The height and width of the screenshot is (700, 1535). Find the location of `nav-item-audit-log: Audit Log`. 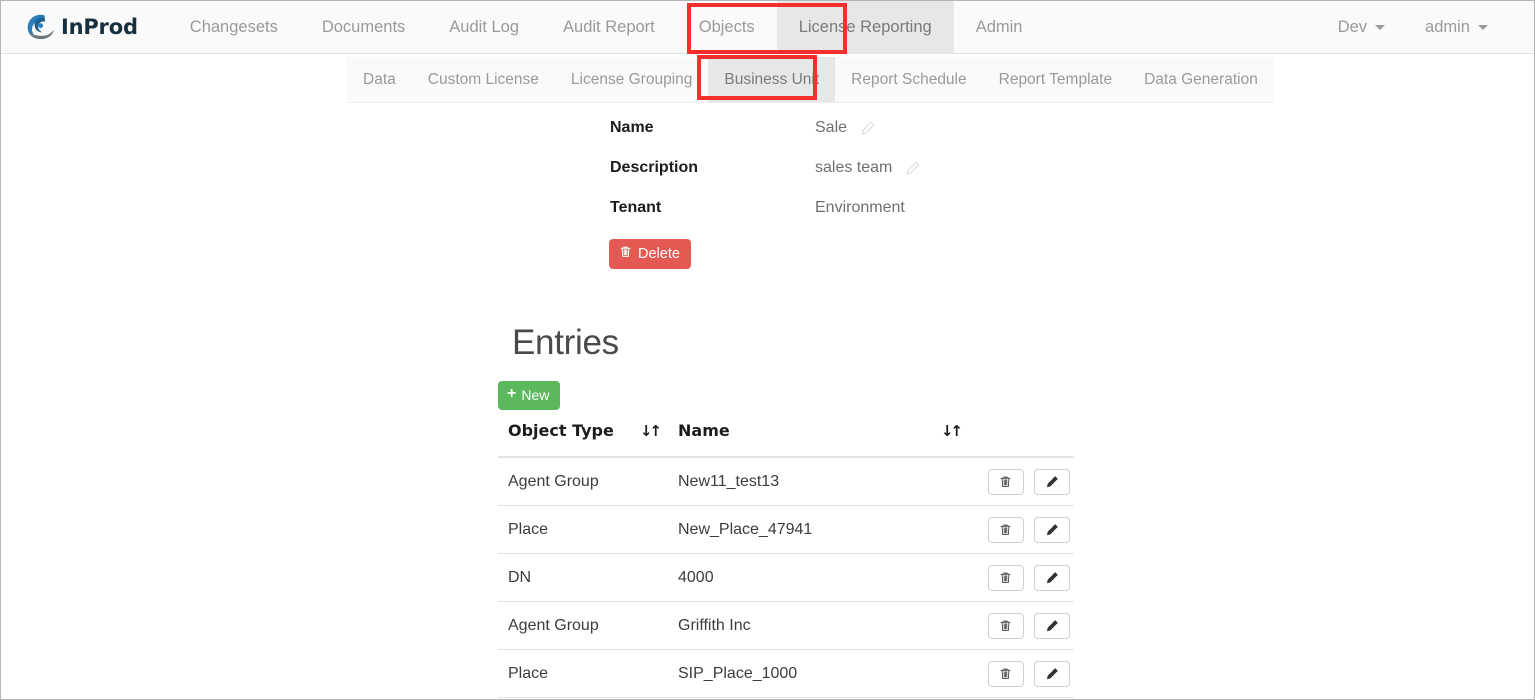

nav-item-audit-log: Audit Log is located at coordinates (484, 27).